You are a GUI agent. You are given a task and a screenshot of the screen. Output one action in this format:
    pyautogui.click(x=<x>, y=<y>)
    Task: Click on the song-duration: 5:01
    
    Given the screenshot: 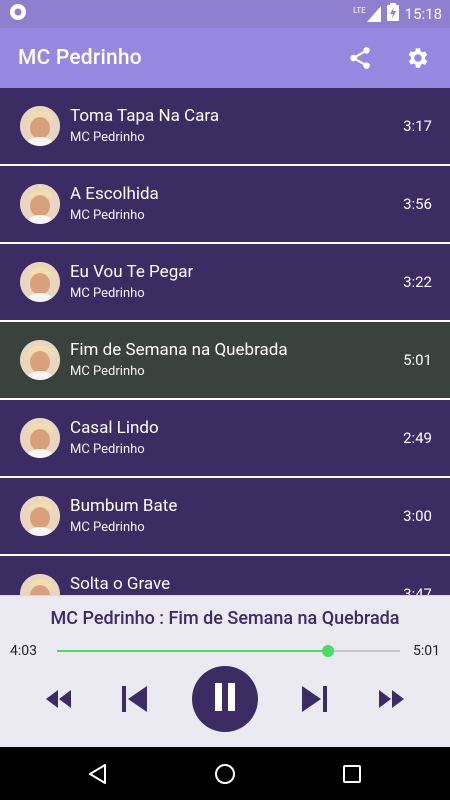 What is the action you would take?
    pyautogui.click(x=417, y=360)
    